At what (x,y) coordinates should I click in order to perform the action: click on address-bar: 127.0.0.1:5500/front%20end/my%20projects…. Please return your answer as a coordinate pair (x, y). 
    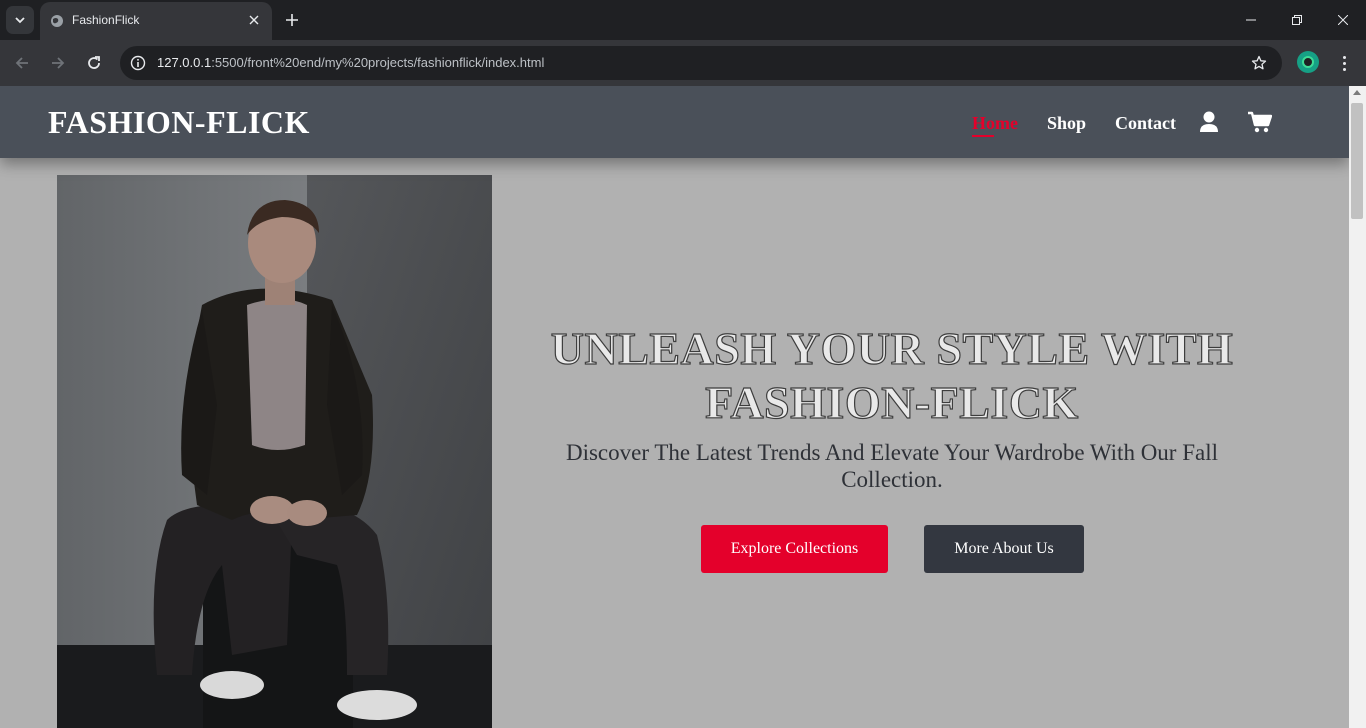
    Looking at the image, I should click on (701, 63).